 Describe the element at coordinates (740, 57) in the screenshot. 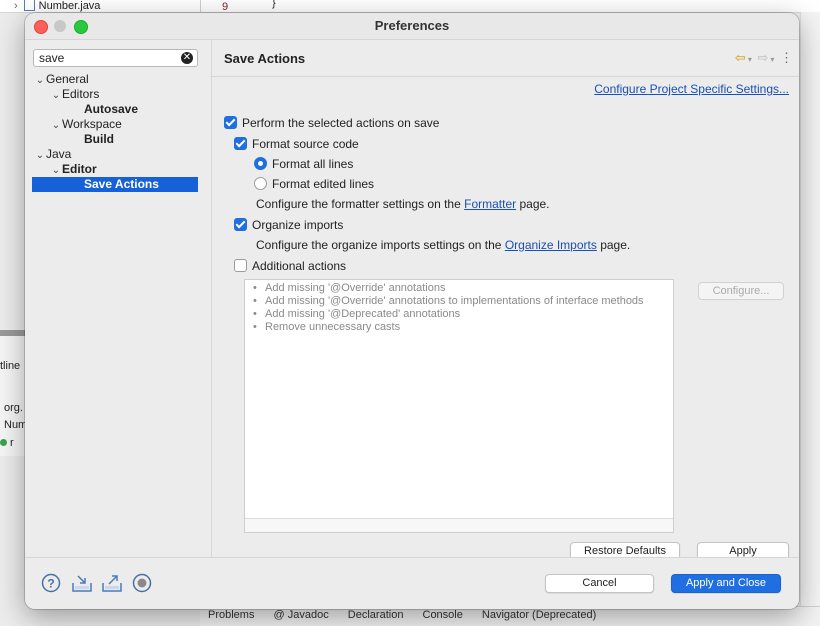

I see `back-arrow-icon: ⇦` at that location.